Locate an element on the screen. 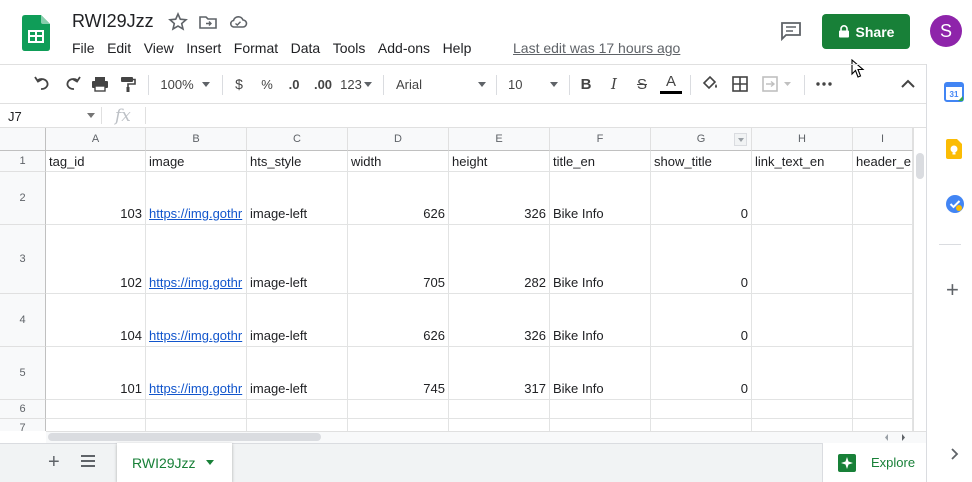  explore-button: Explore is located at coordinates (874, 462).